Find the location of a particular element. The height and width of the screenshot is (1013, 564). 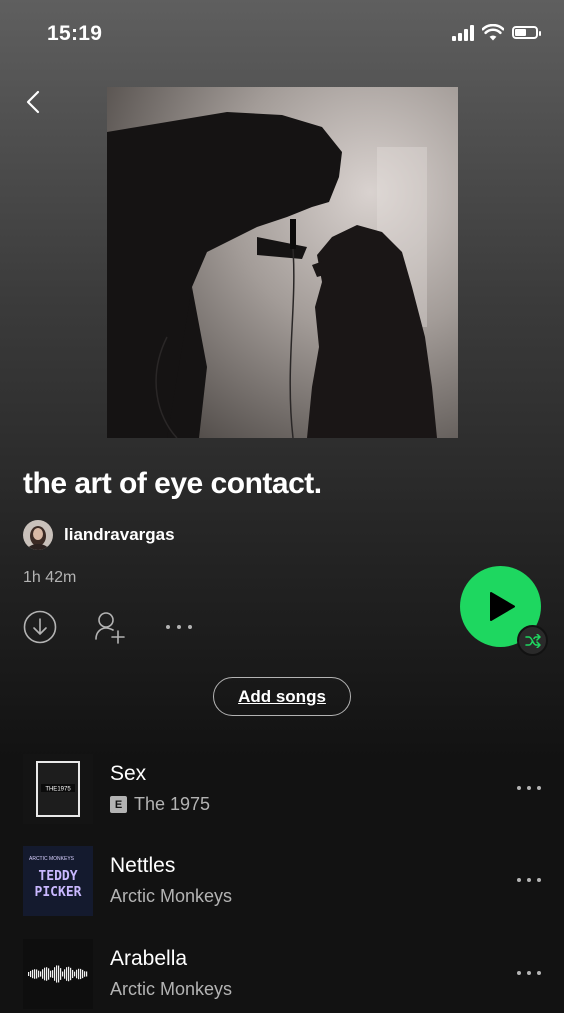

download-button is located at coordinates (40, 627).